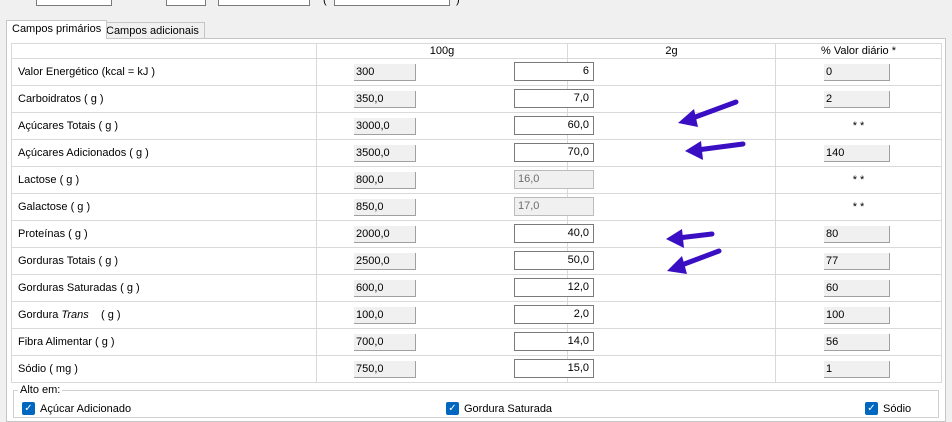 The image size is (952, 422). What do you see at coordinates (476, 6) in the screenshot?
I see `top-toolbar: ( )` at bounding box center [476, 6].